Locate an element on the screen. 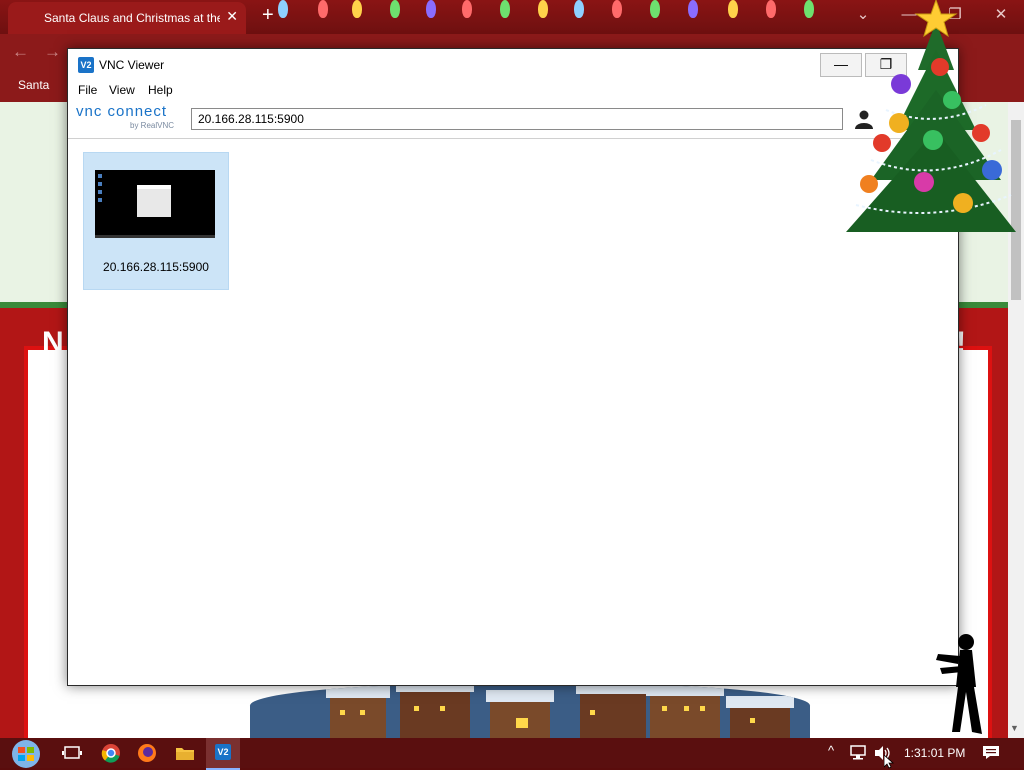  forward-icon: → is located at coordinates (52, 52).